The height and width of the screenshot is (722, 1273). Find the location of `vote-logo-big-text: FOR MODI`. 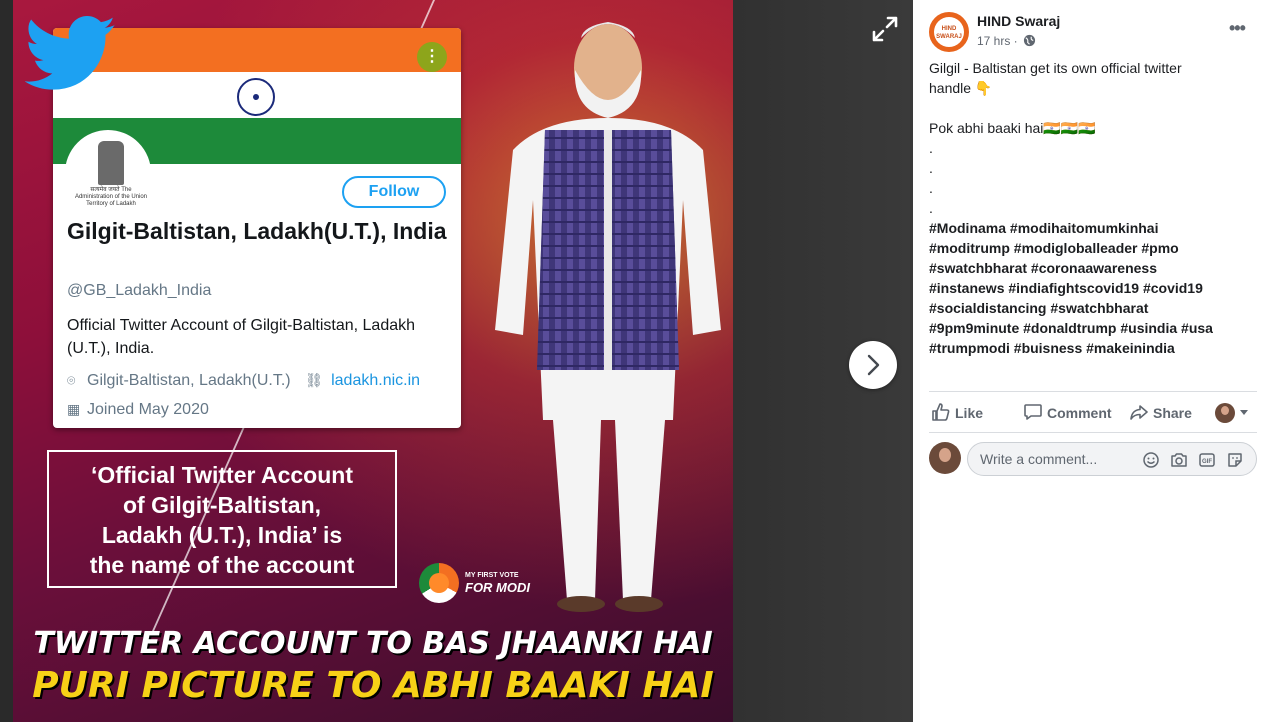

vote-logo-big-text: FOR MODI is located at coordinates (497, 587).